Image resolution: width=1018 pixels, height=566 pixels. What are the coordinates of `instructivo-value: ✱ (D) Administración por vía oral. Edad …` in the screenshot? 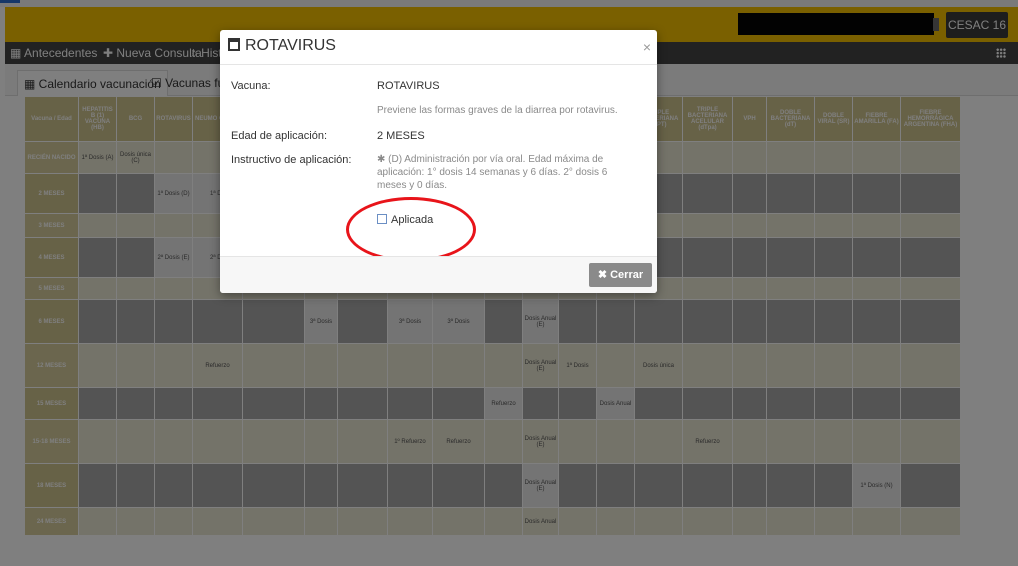 It's located at (492, 172).